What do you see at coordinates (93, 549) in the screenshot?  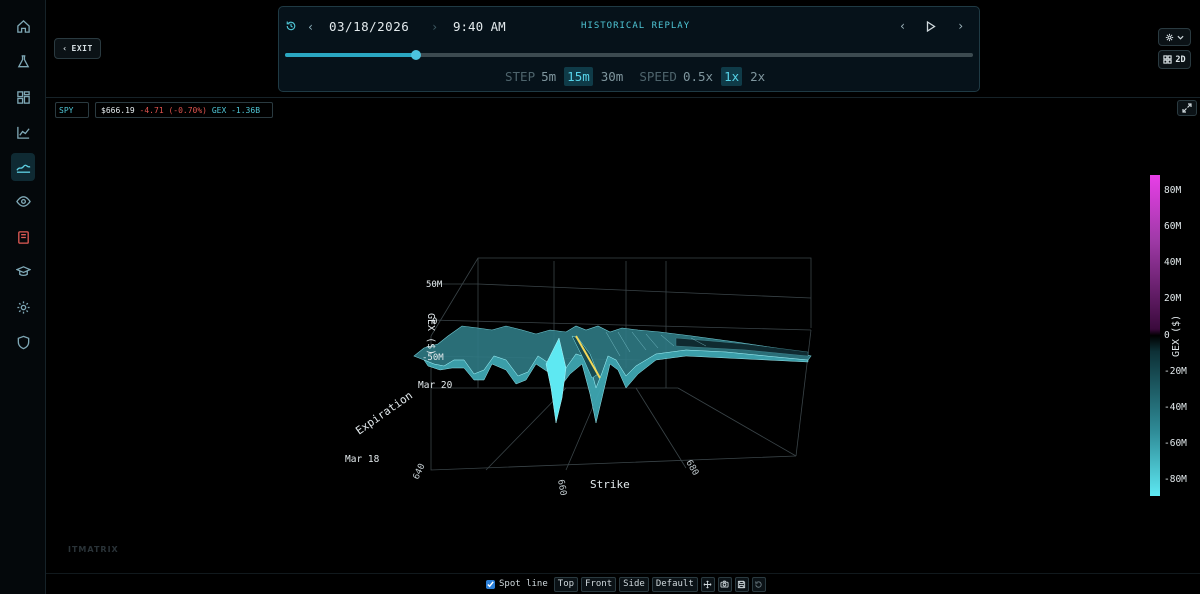 I see `watermark-logo: ITMATRIX` at bounding box center [93, 549].